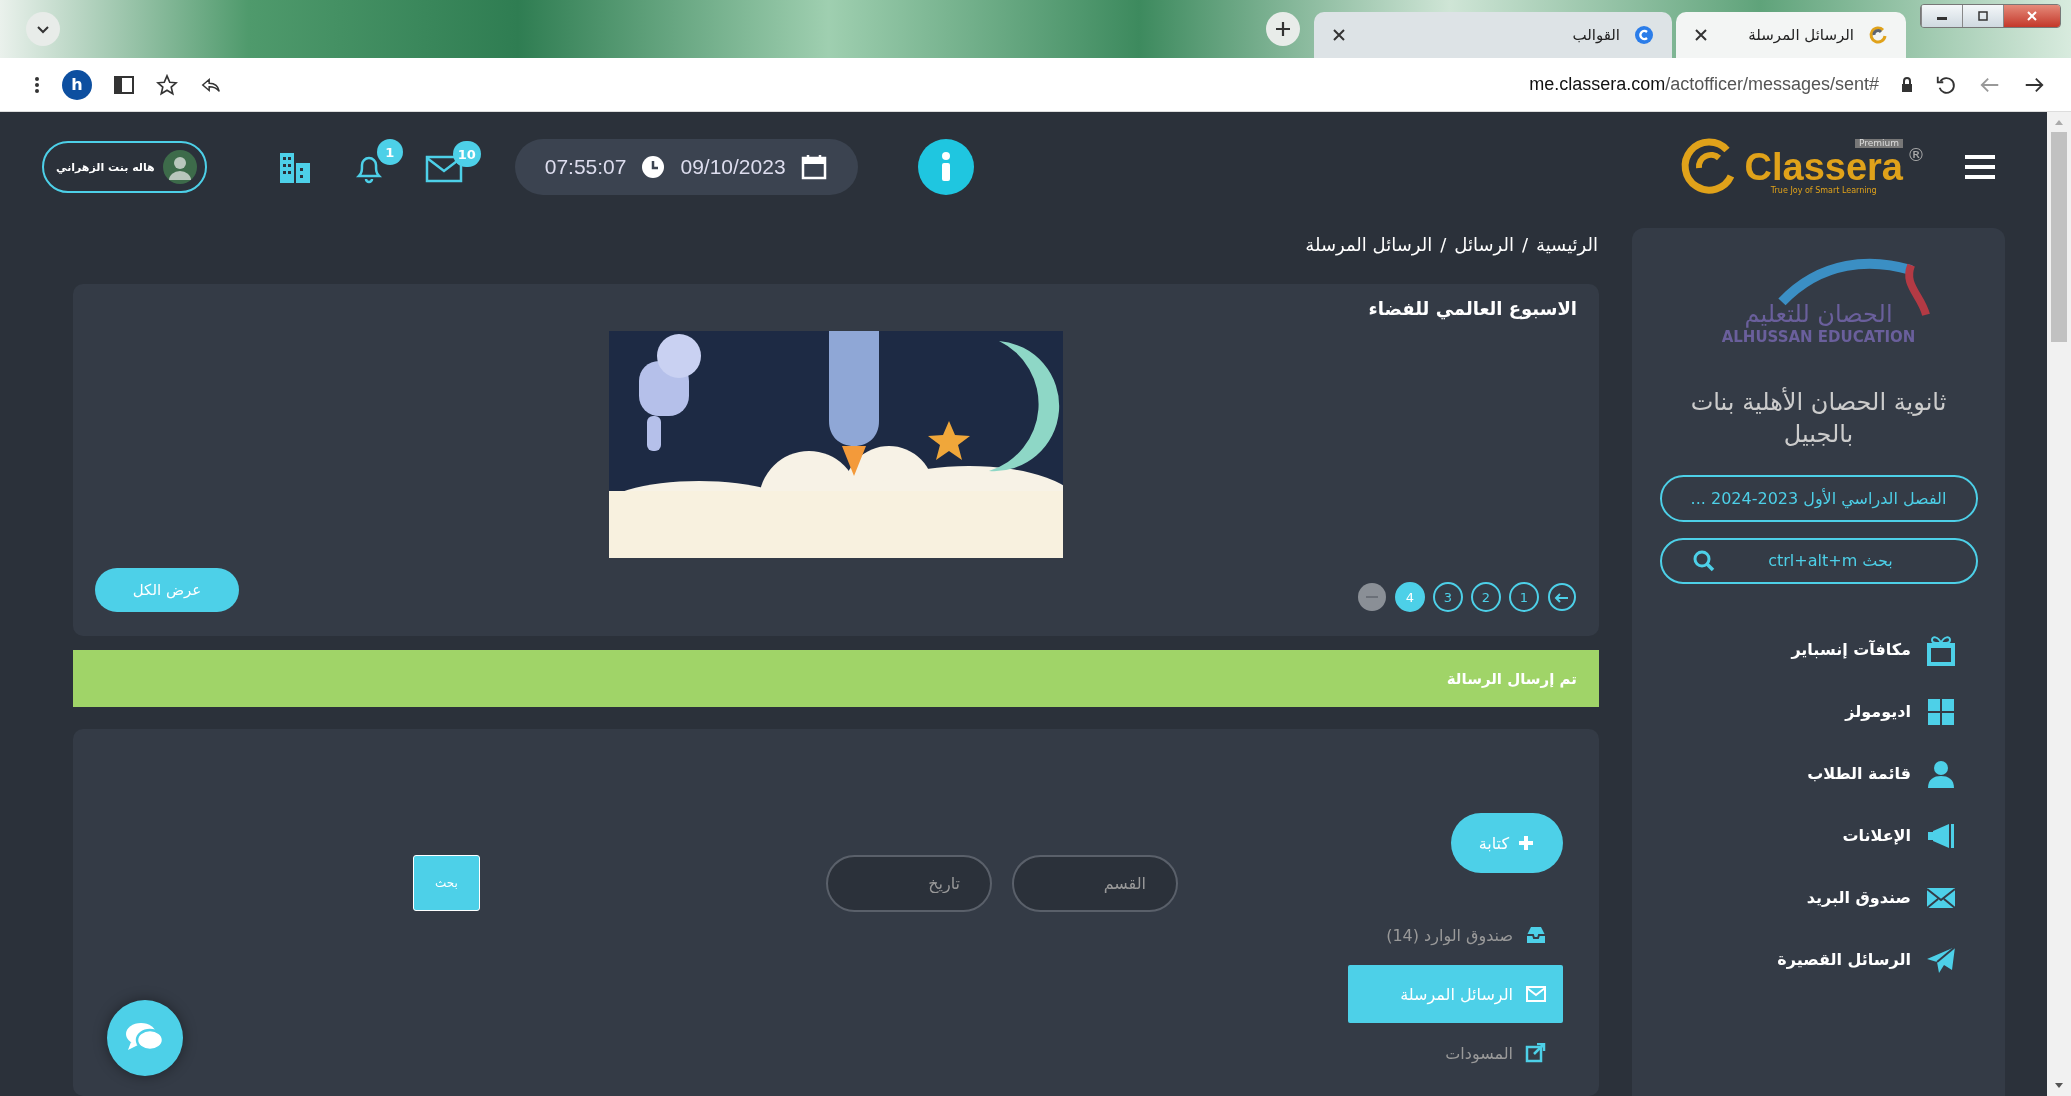 This screenshot has width=2071, height=1096. What do you see at coordinates (585, 167) in the screenshot?
I see `time-text: 07:55:07` at bounding box center [585, 167].